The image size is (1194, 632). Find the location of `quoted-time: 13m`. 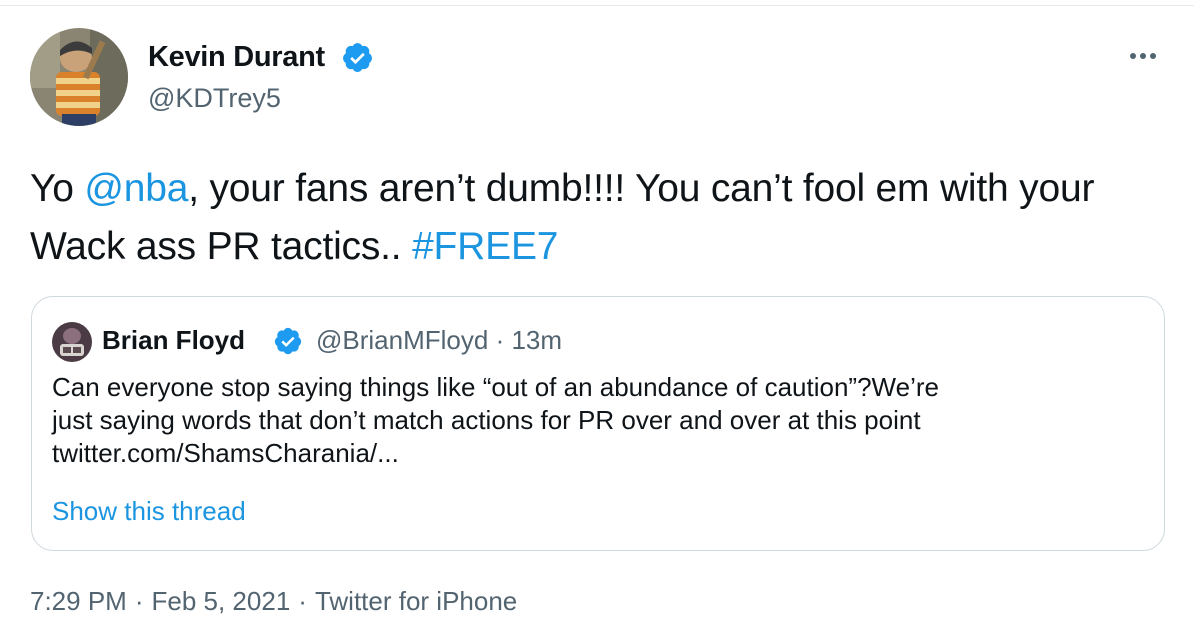

quoted-time: 13m is located at coordinates (537, 340).